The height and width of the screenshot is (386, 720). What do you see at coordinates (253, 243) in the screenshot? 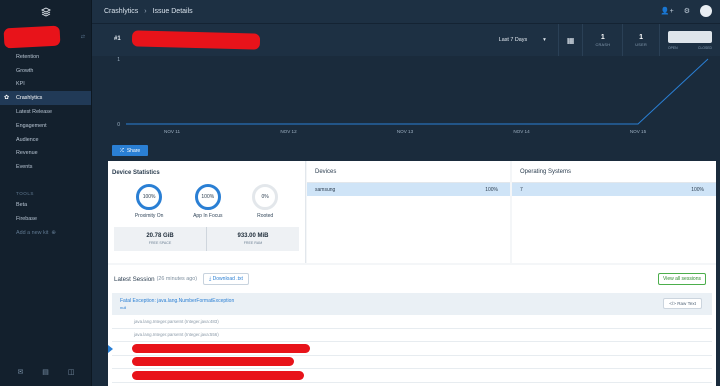
I see `free-ram-label: FREE RAM` at bounding box center [253, 243].